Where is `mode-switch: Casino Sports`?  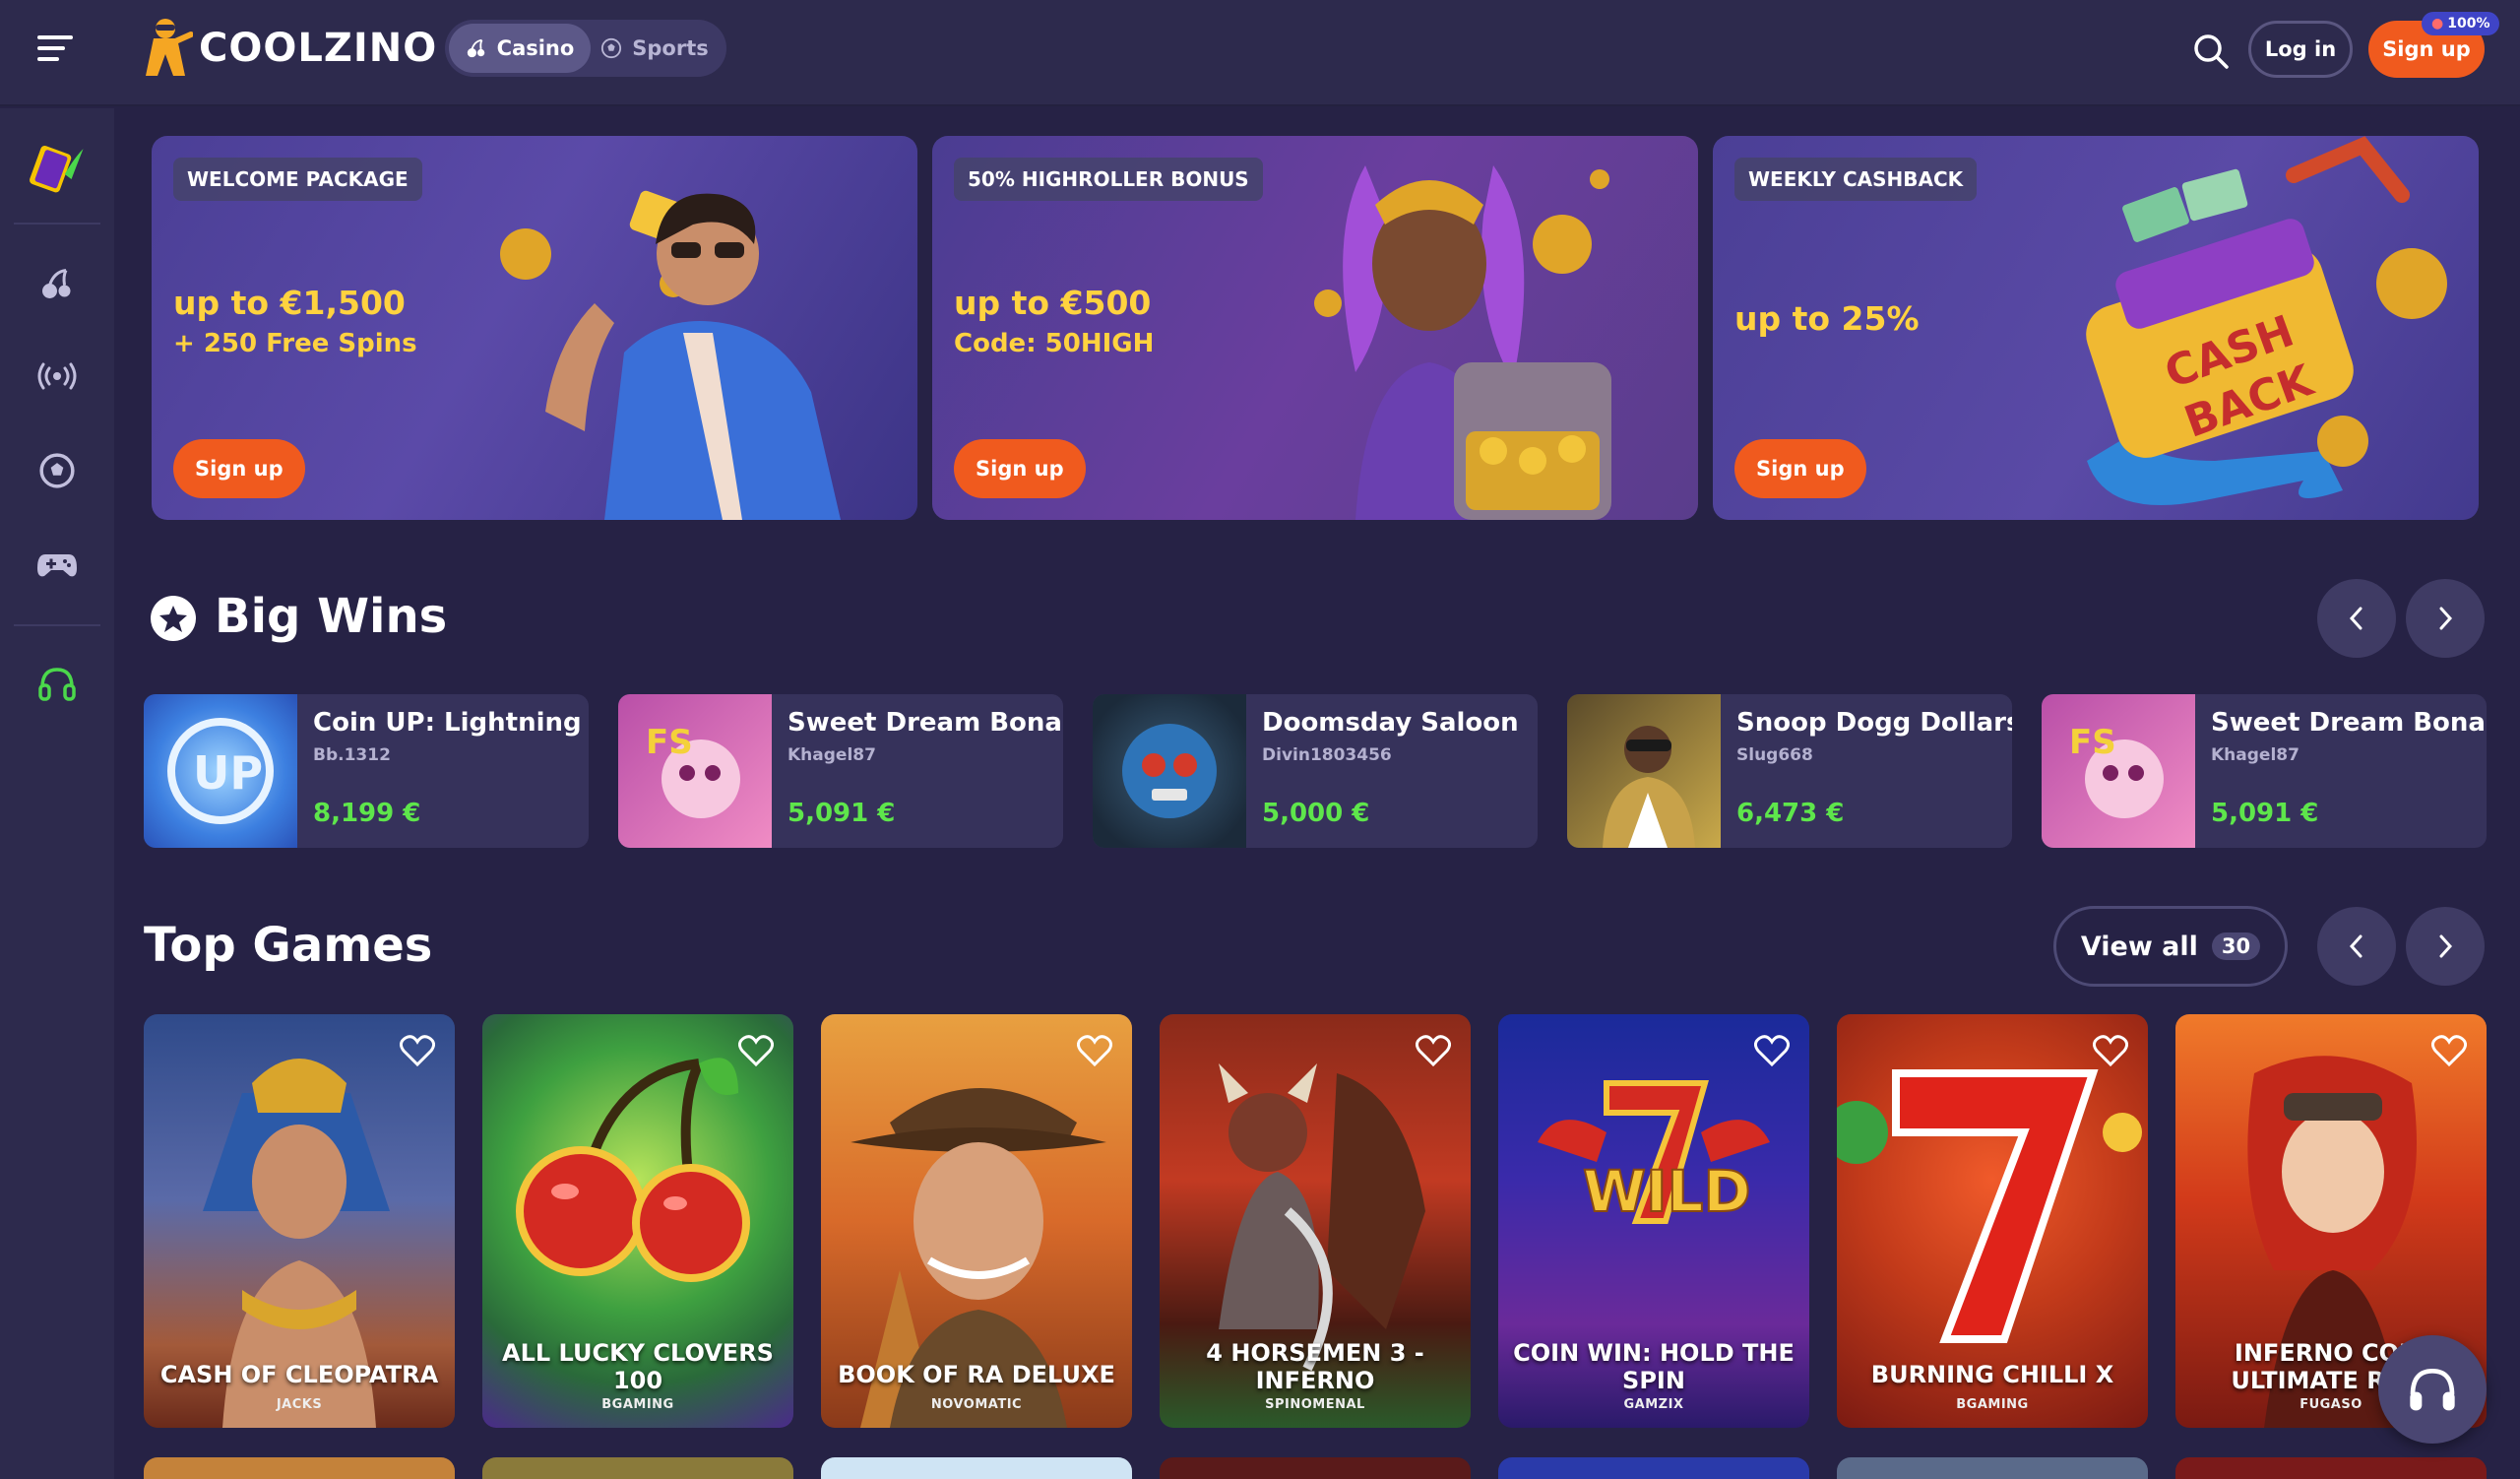 mode-switch: Casino Sports is located at coordinates (585, 49).